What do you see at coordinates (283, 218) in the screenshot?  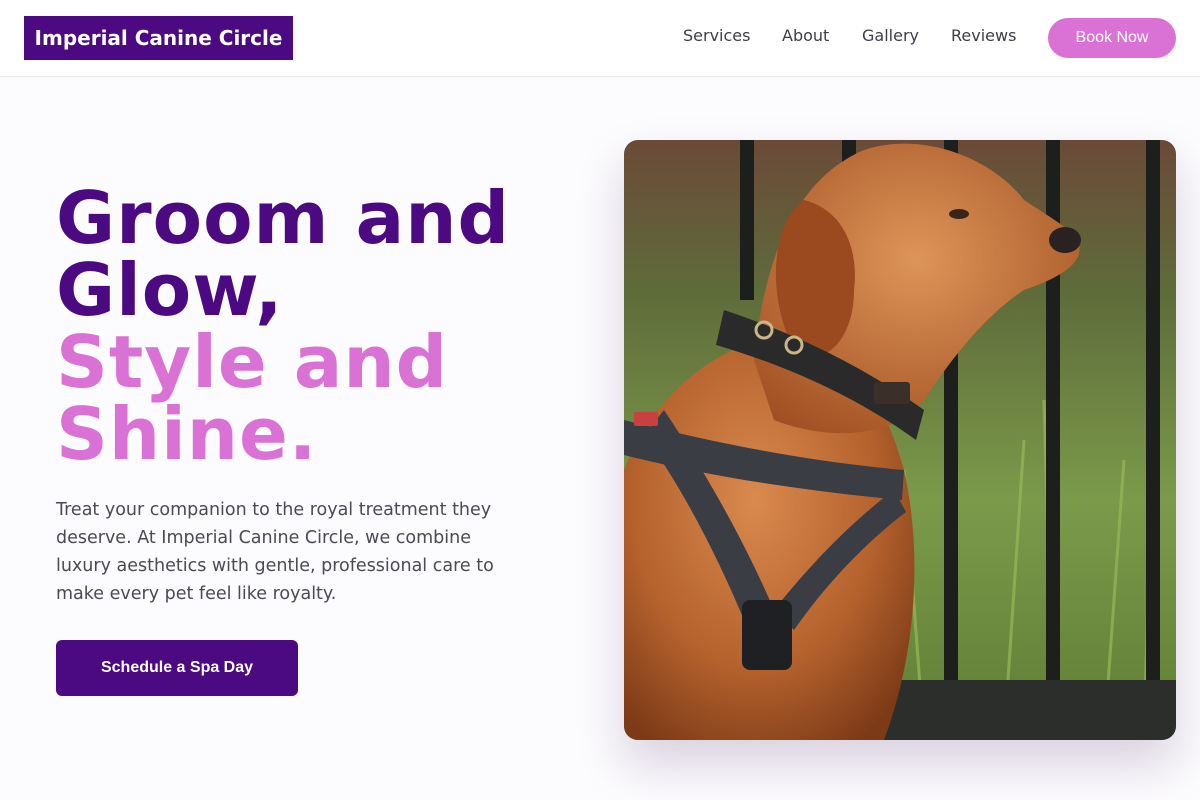 I see `hero-title-line: Groom and` at bounding box center [283, 218].